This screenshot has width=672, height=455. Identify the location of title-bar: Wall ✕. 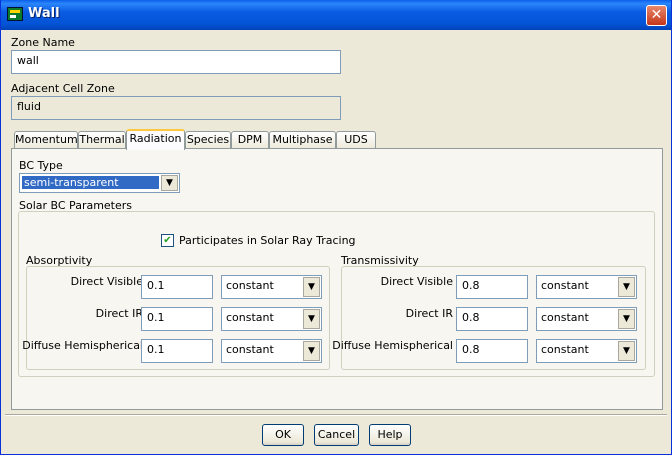
(336, 15).